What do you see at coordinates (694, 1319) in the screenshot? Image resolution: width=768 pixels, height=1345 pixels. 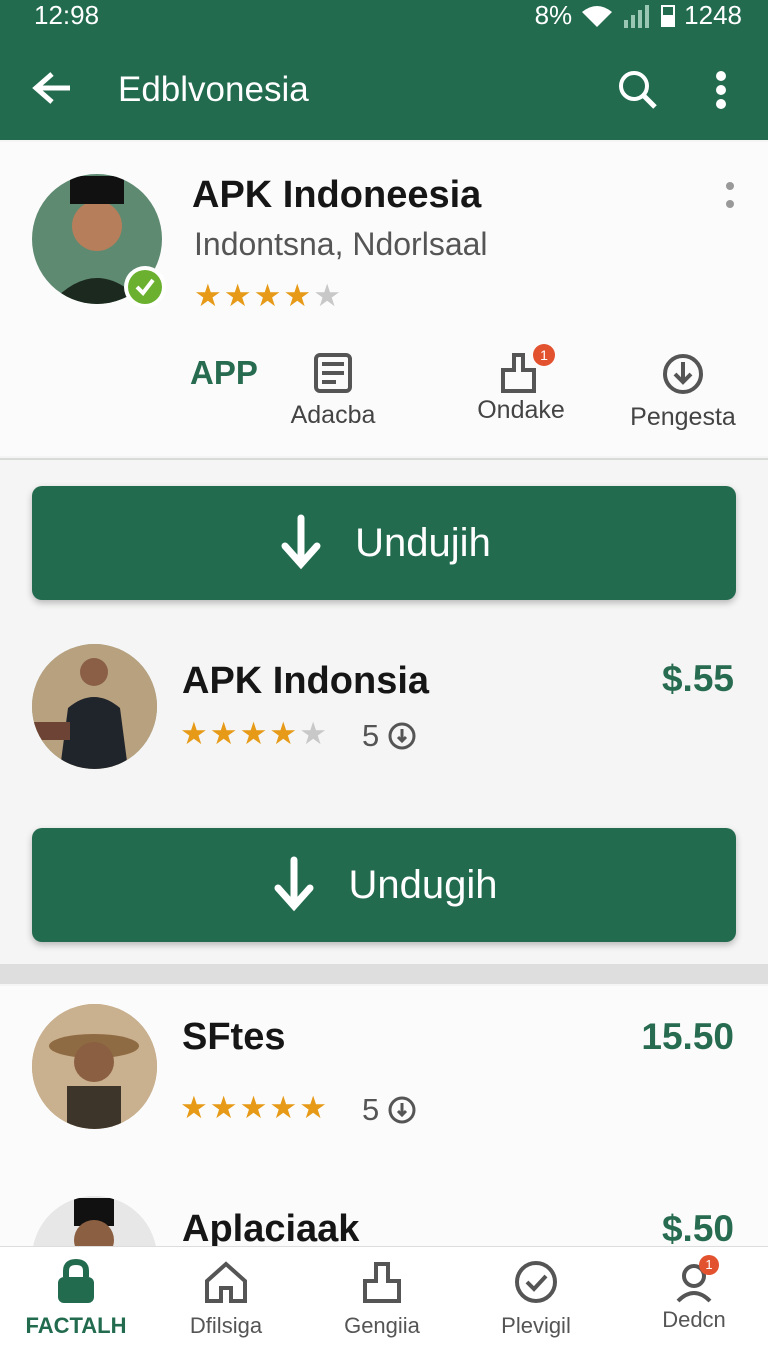 I see `nav-label: Dedcn` at bounding box center [694, 1319].